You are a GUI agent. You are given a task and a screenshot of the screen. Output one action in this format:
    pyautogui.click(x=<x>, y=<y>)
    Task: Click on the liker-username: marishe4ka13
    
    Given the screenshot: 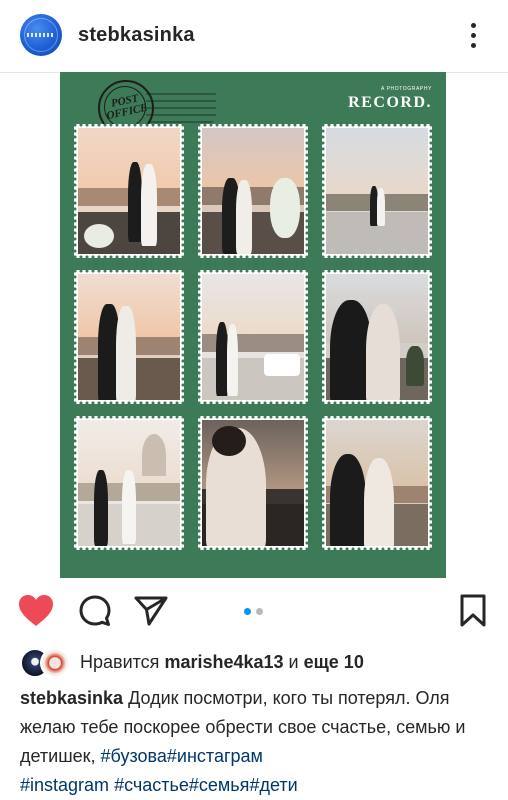 What is the action you would take?
    pyautogui.click(x=223, y=662)
    